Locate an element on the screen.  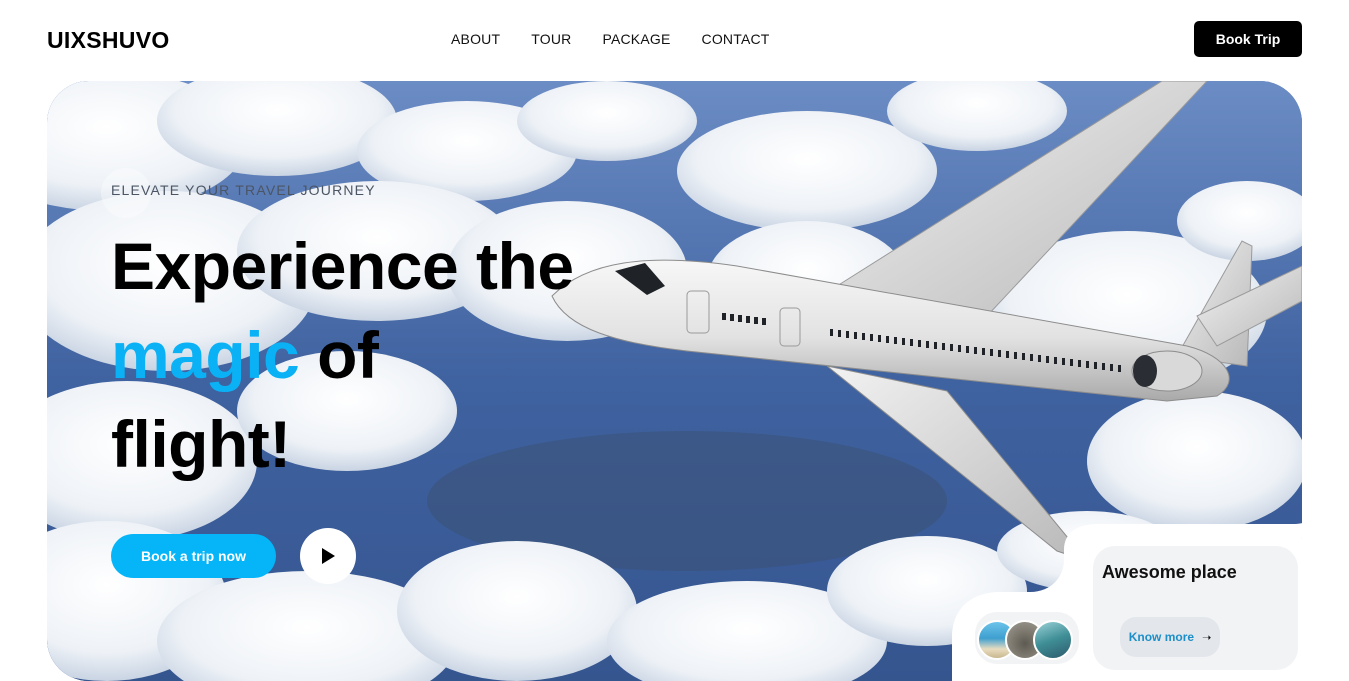
headline-accent: magic is located at coordinates (205, 355).